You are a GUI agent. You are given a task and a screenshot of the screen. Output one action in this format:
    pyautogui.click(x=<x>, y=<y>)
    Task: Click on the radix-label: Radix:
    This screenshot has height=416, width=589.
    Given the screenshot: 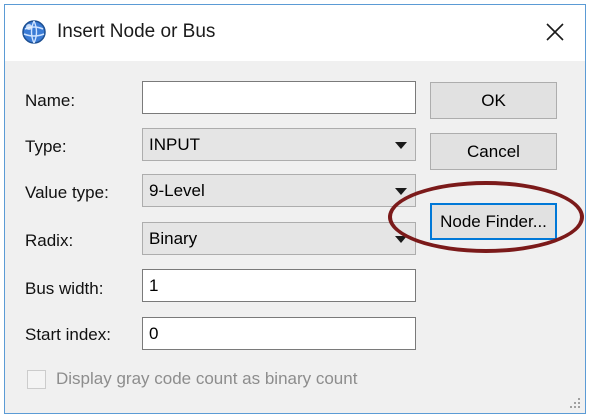 What is the action you would take?
    pyautogui.click(x=49, y=240)
    